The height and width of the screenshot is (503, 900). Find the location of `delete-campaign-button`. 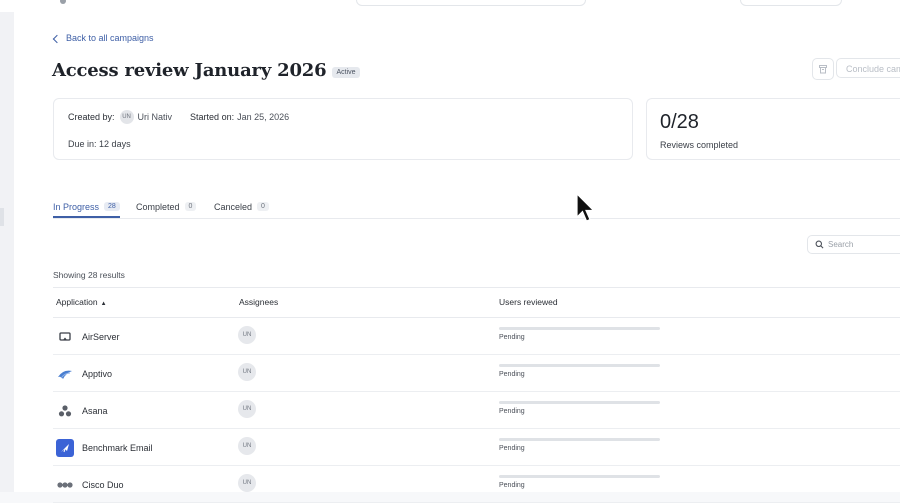

delete-campaign-button is located at coordinates (823, 69).